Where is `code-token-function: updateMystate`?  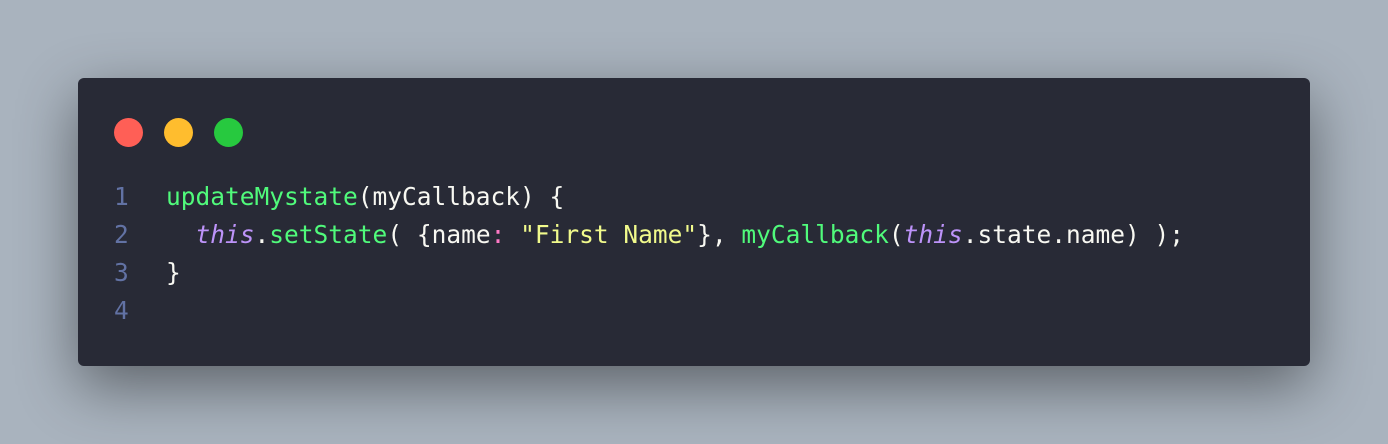 code-token-function: updateMystate is located at coordinates (262, 196).